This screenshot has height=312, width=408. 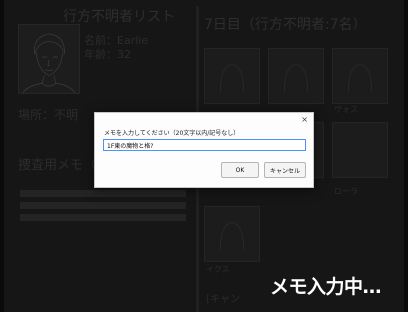 What do you see at coordinates (285, 25) in the screenshot?
I see `day-status-title: 7日目（行方不明者:7名）` at bounding box center [285, 25].